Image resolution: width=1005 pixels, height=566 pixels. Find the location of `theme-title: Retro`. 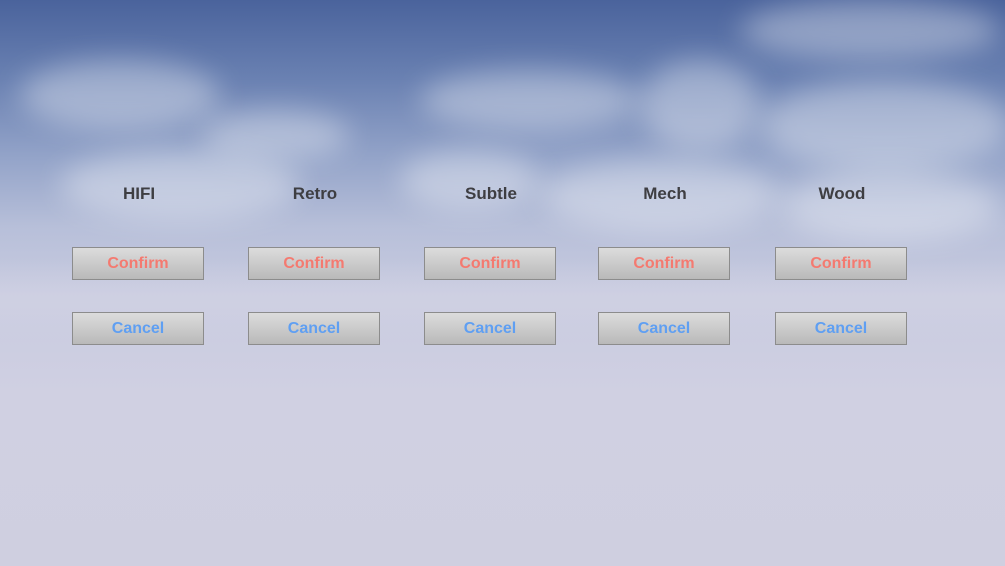

theme-title: Retro is located at coordinates (315, 193).